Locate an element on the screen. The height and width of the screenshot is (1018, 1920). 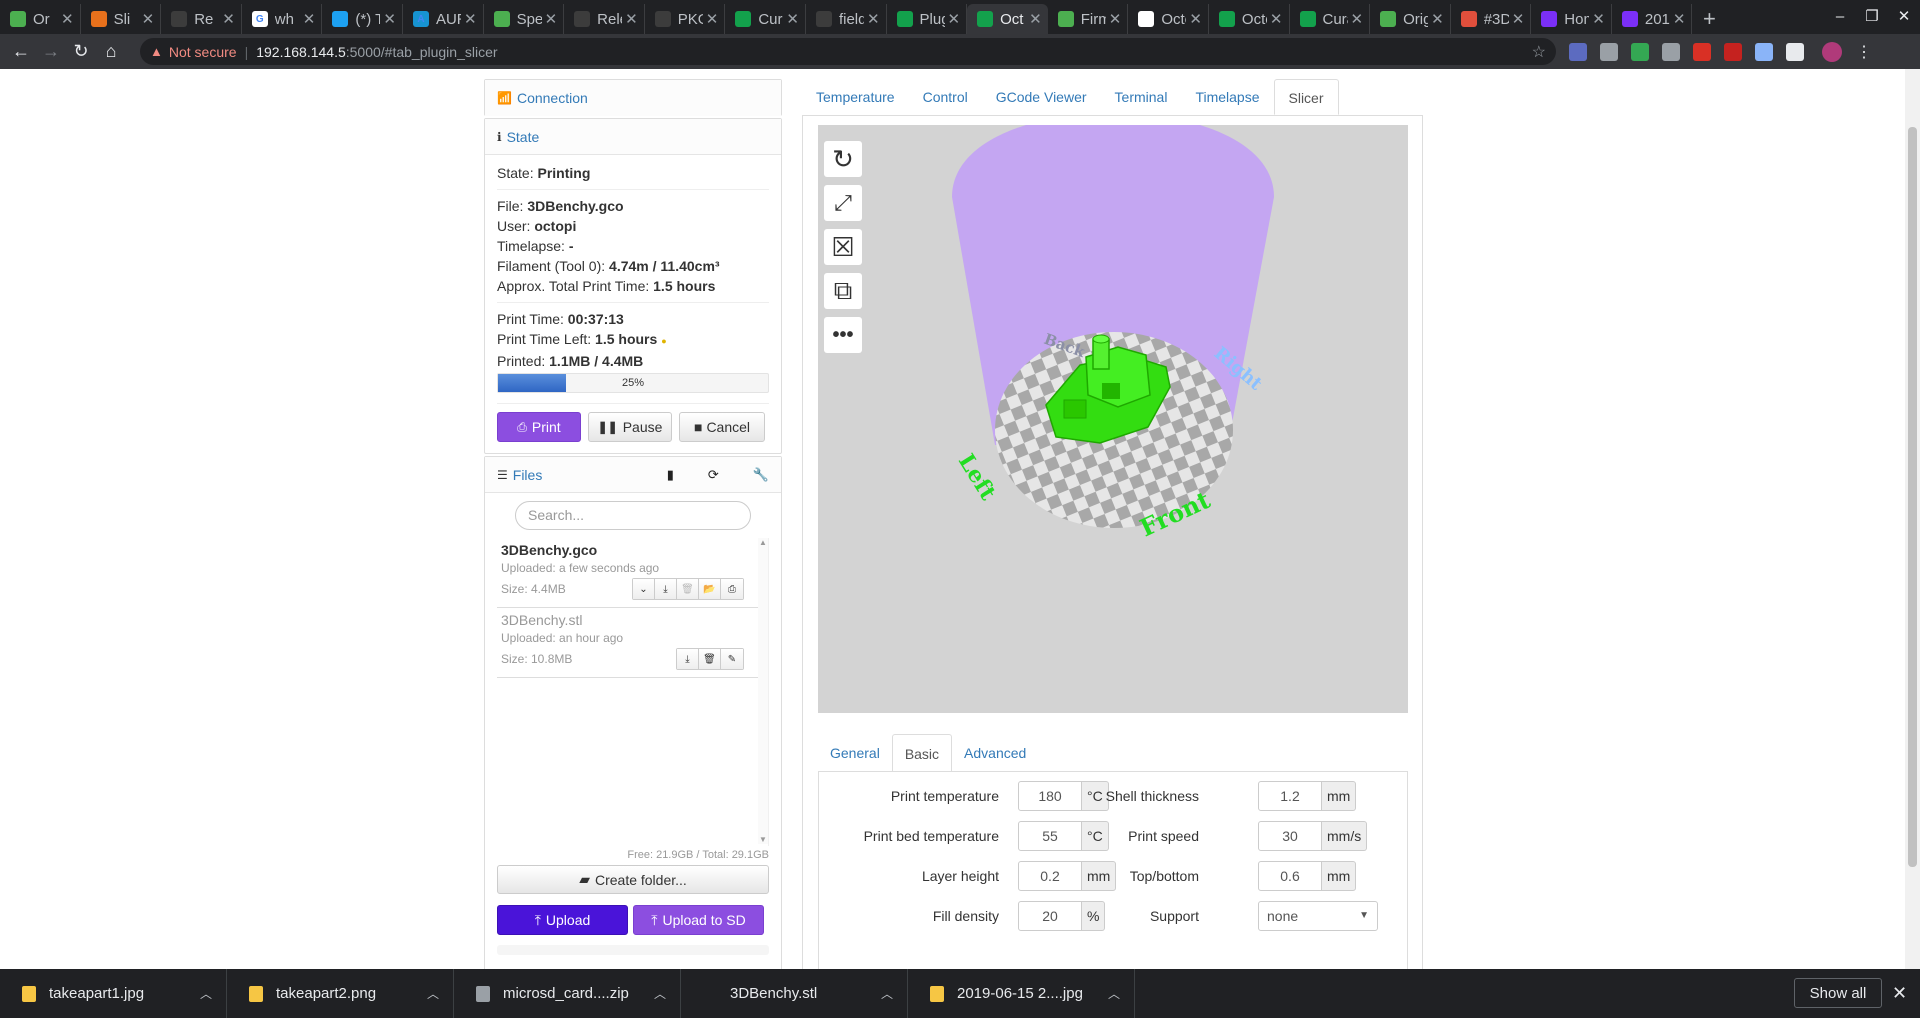
forward-icon: → is located at coordinates (51, 51).